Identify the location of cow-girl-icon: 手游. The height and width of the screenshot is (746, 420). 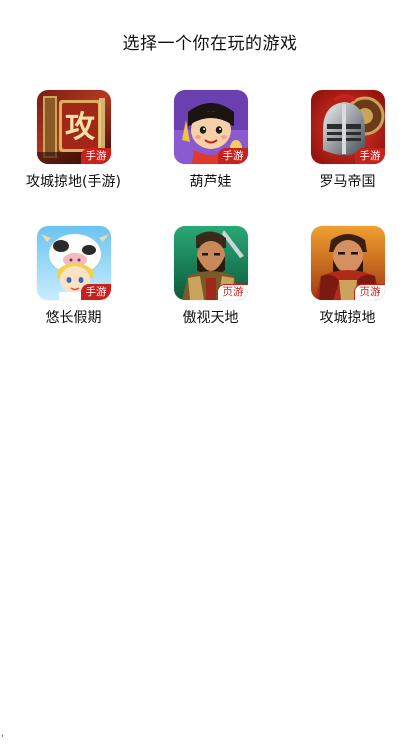
(73, 263).